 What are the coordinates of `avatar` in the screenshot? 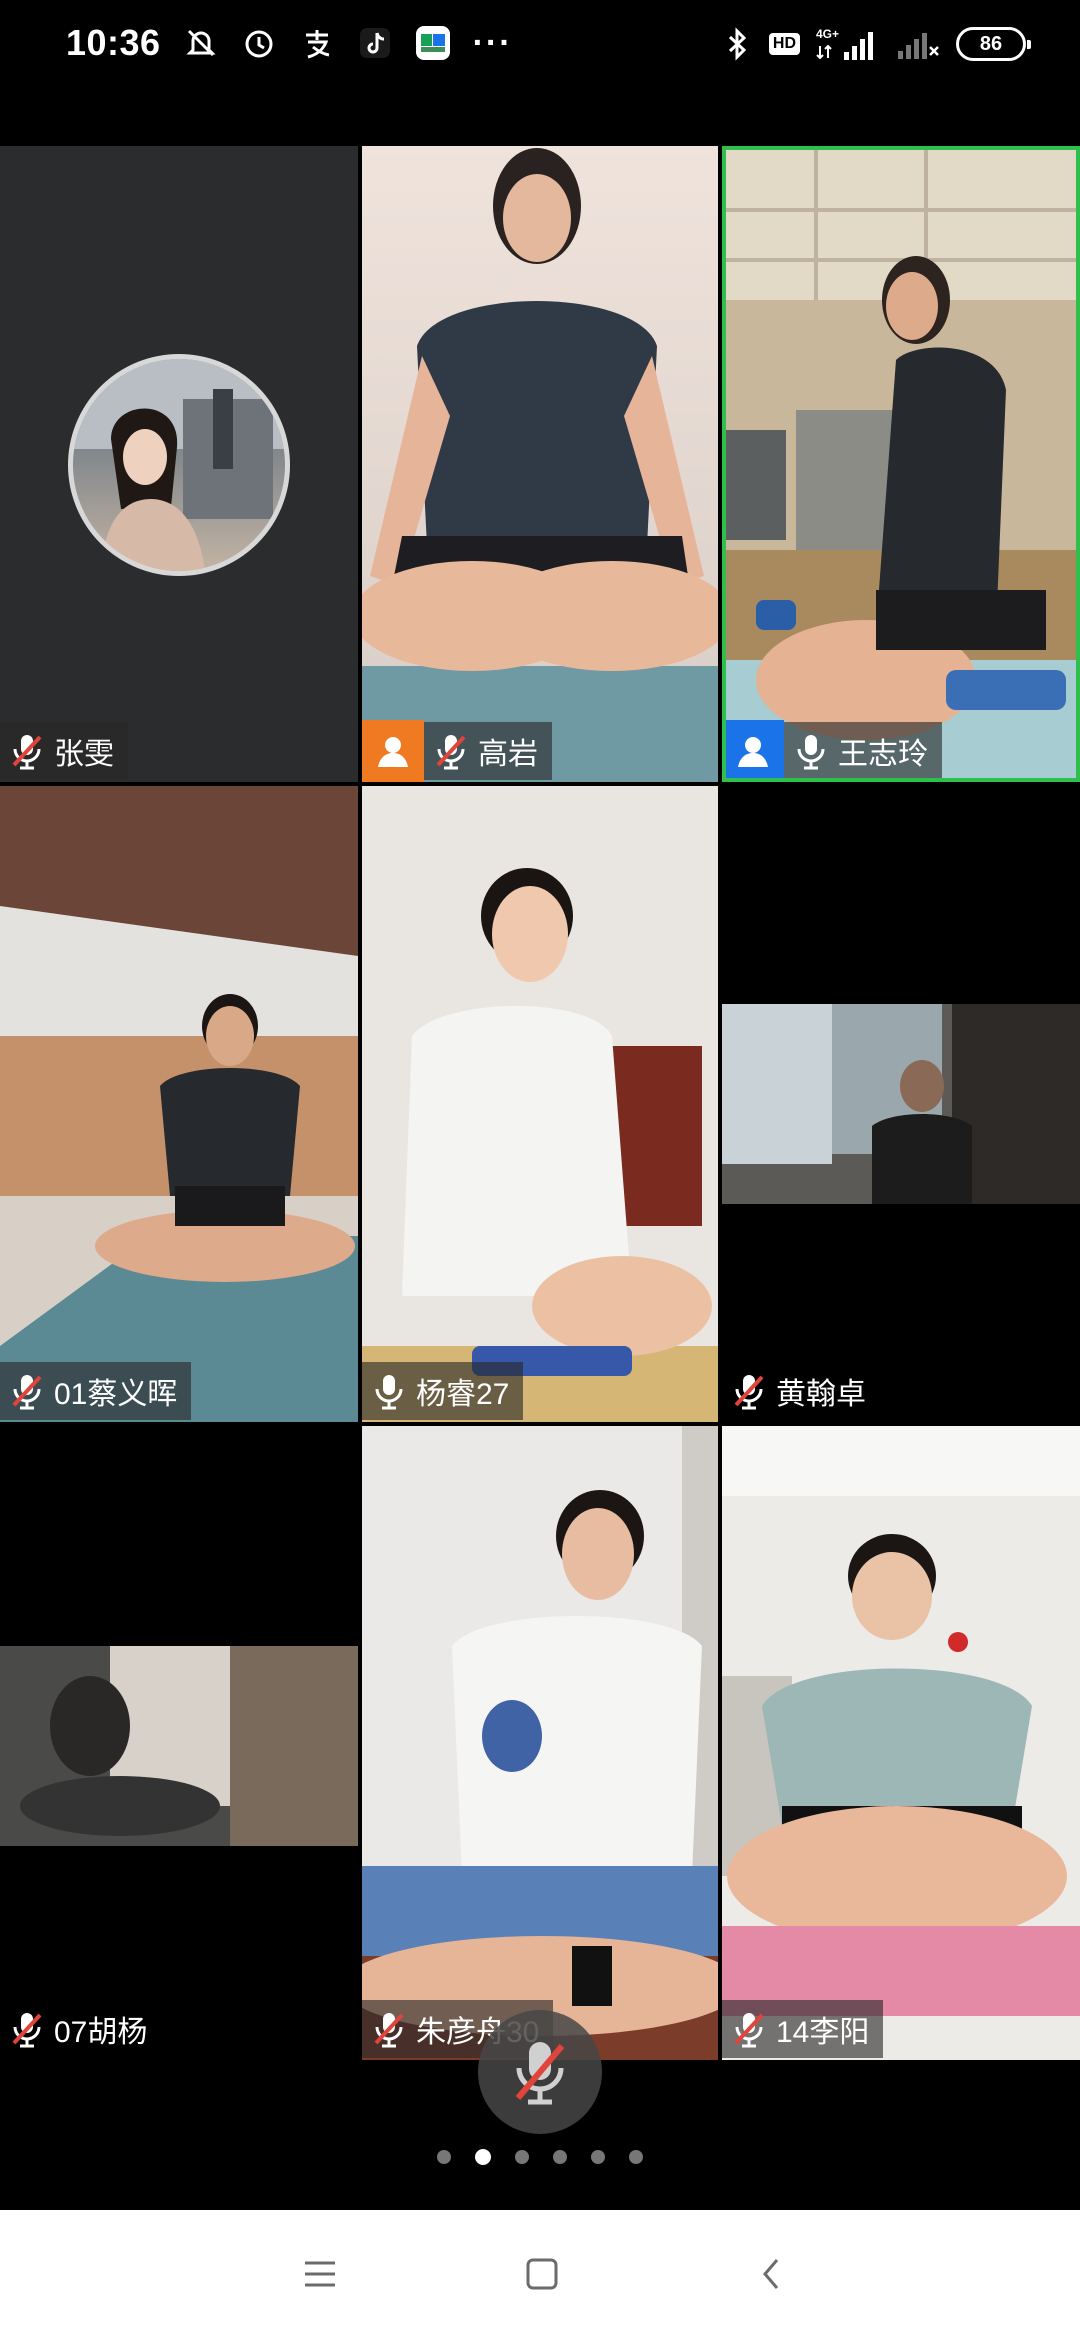 It's located at (179, 465).